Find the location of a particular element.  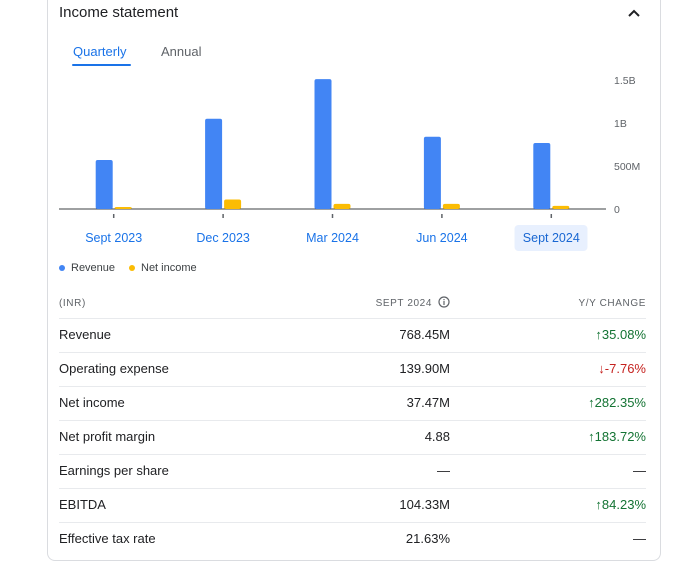

metric-label: Net income is located at coordinates (92, 402).